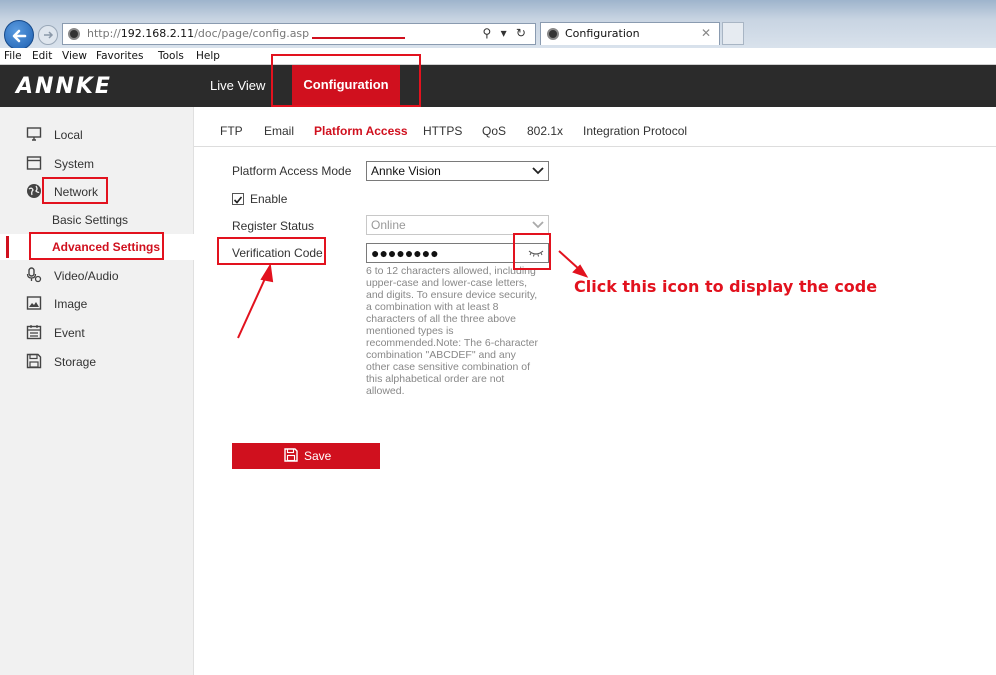 The height and width of the screenshot is (675, 996). Describe the element at coordinates (70, 304) in the screenshot. I see `sidebar-item-label: Image` at that location.